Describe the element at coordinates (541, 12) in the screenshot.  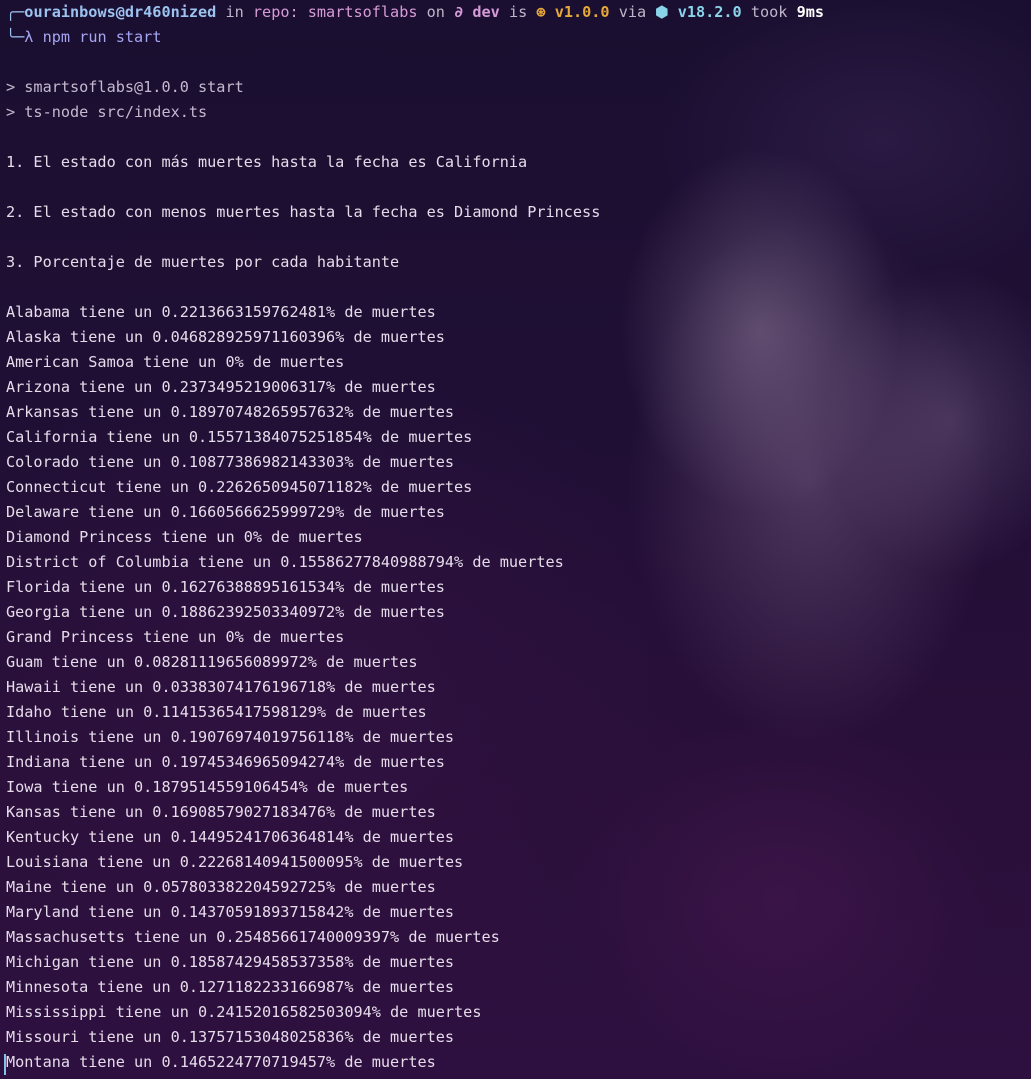
I see `package-icon: ⊛` at that location.